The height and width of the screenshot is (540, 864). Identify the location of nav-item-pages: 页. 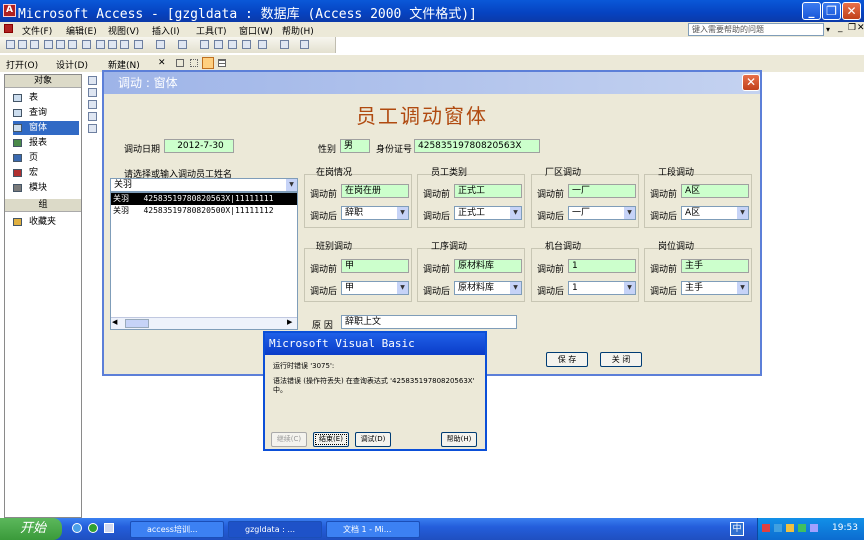
(46, 158).